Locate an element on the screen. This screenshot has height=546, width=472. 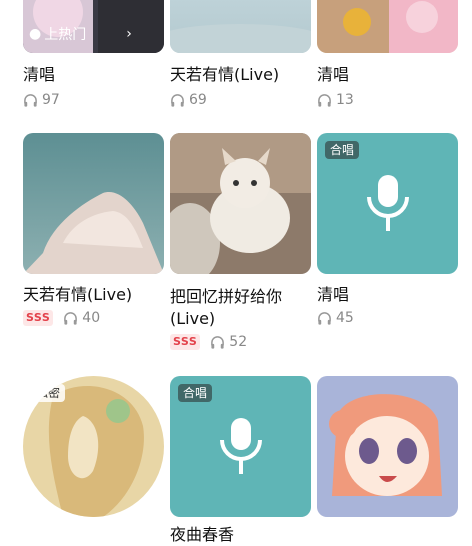
song-card: 合唱 清唱 45 is located at coordinates (387, 233).